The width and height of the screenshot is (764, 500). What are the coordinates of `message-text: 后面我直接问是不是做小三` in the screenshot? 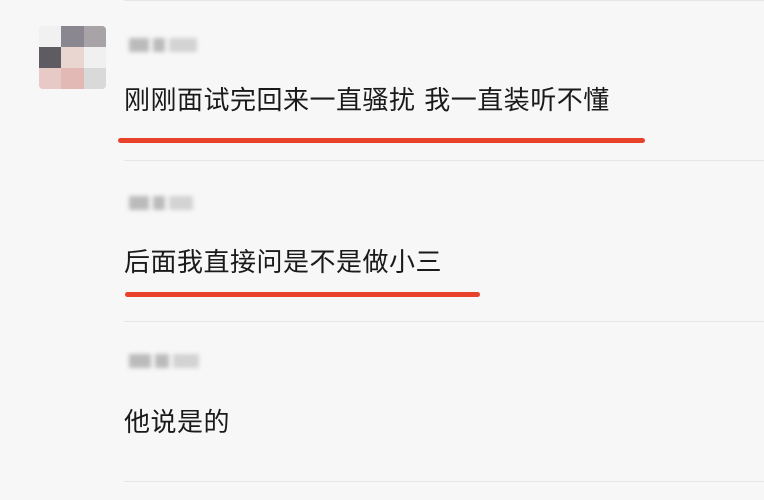 It's located at (283, 263).